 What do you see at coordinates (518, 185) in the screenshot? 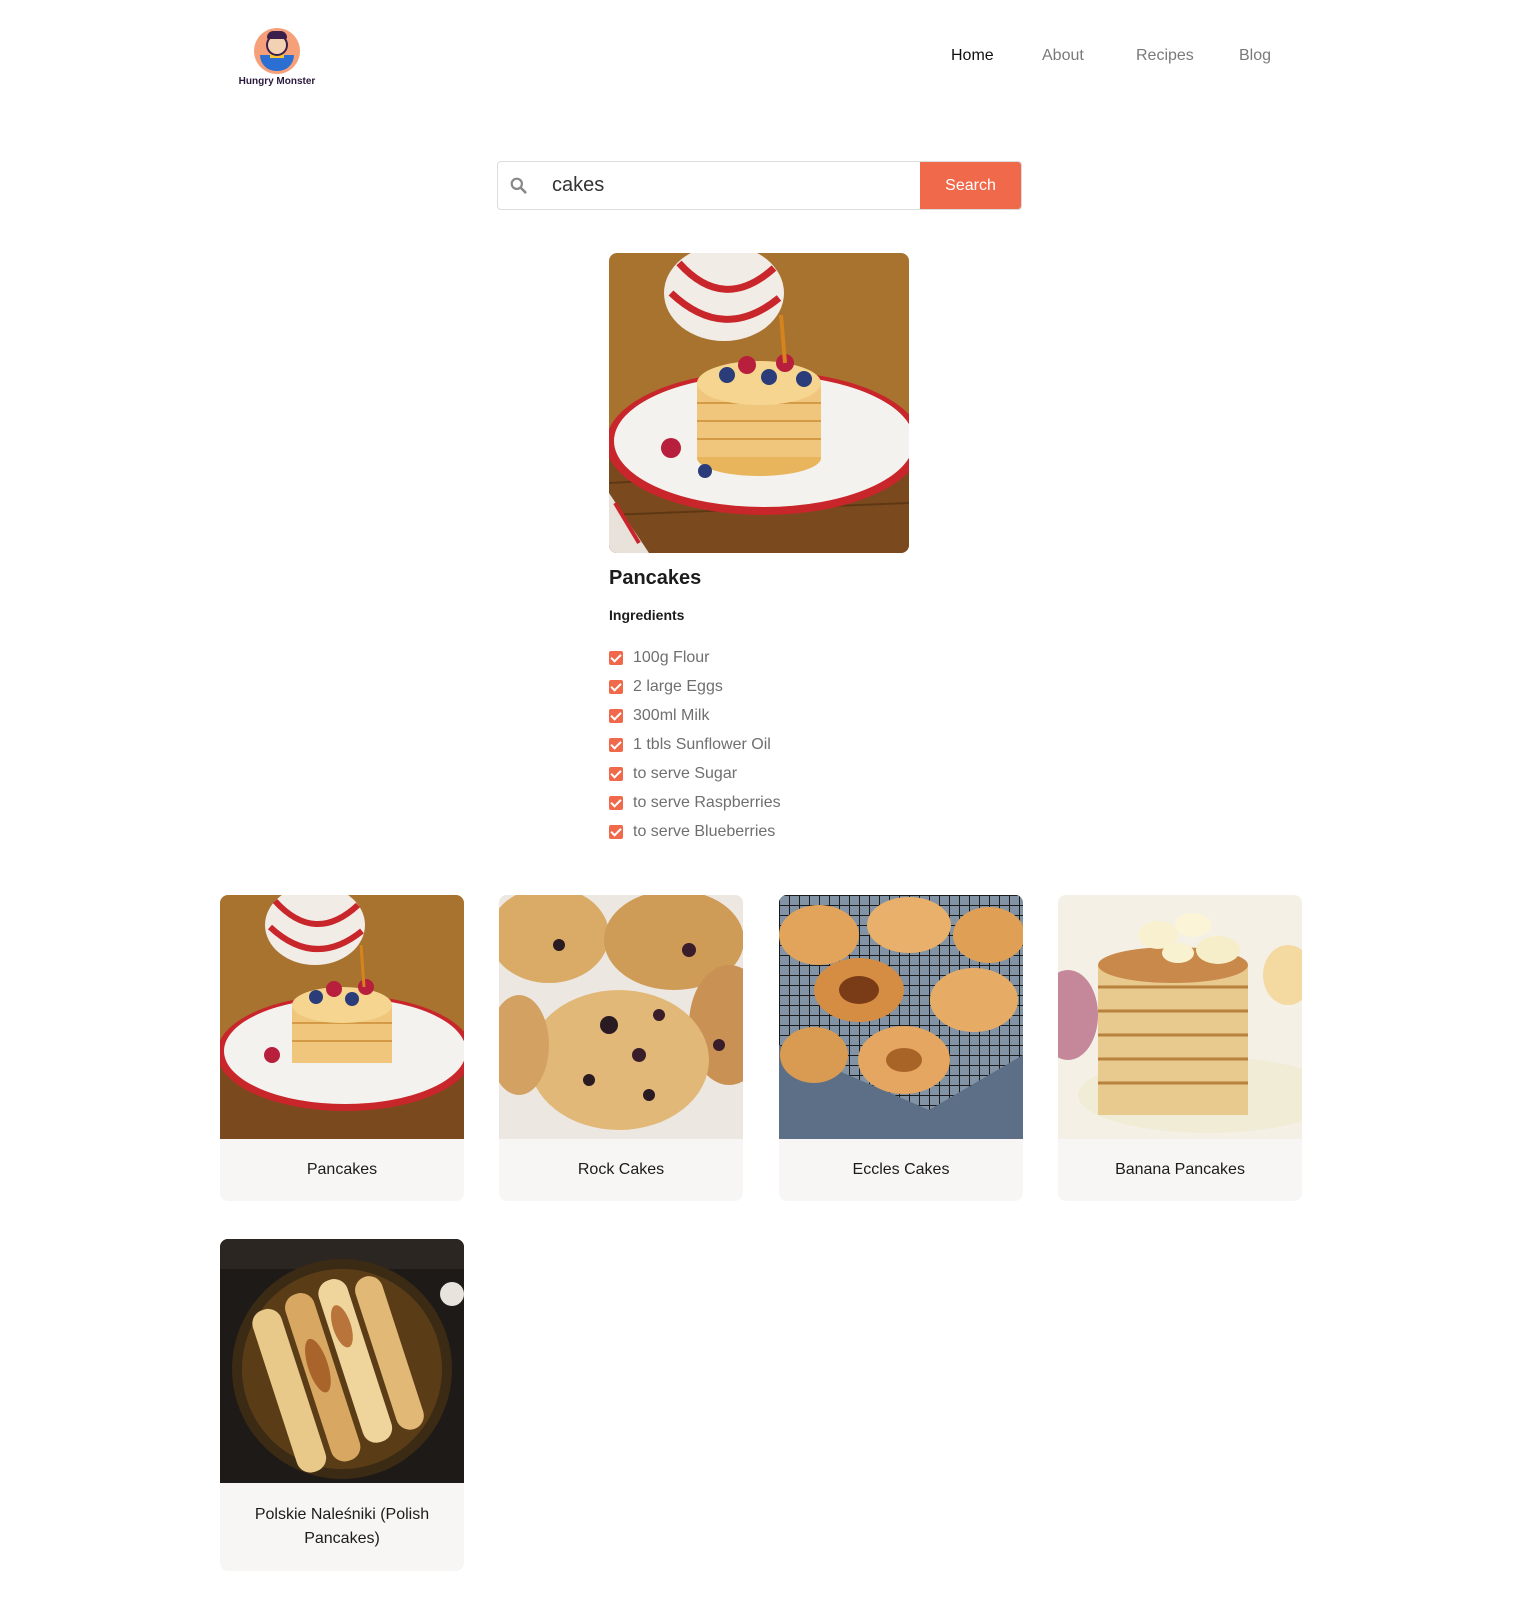
I see `search-icon` at bounding box center [518, 185].